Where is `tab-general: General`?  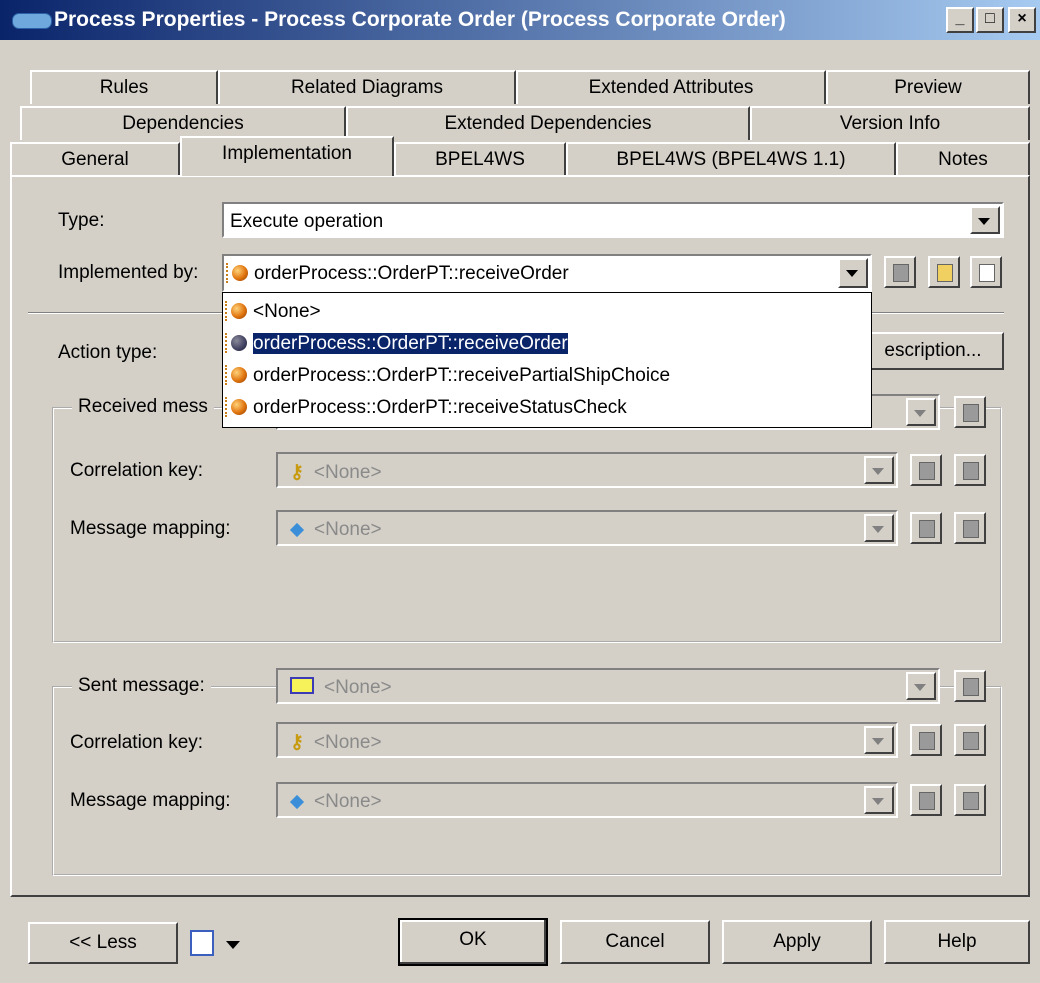 tab-general: General is located at coordinates (95, 159).